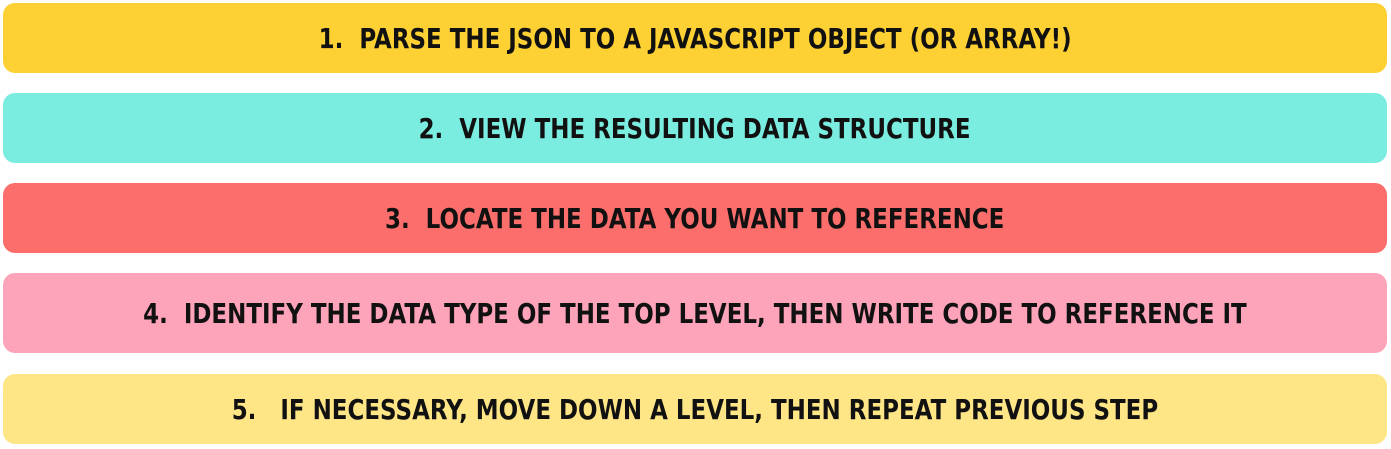  I want to click on step-1-number: 1., so click(331, 38).